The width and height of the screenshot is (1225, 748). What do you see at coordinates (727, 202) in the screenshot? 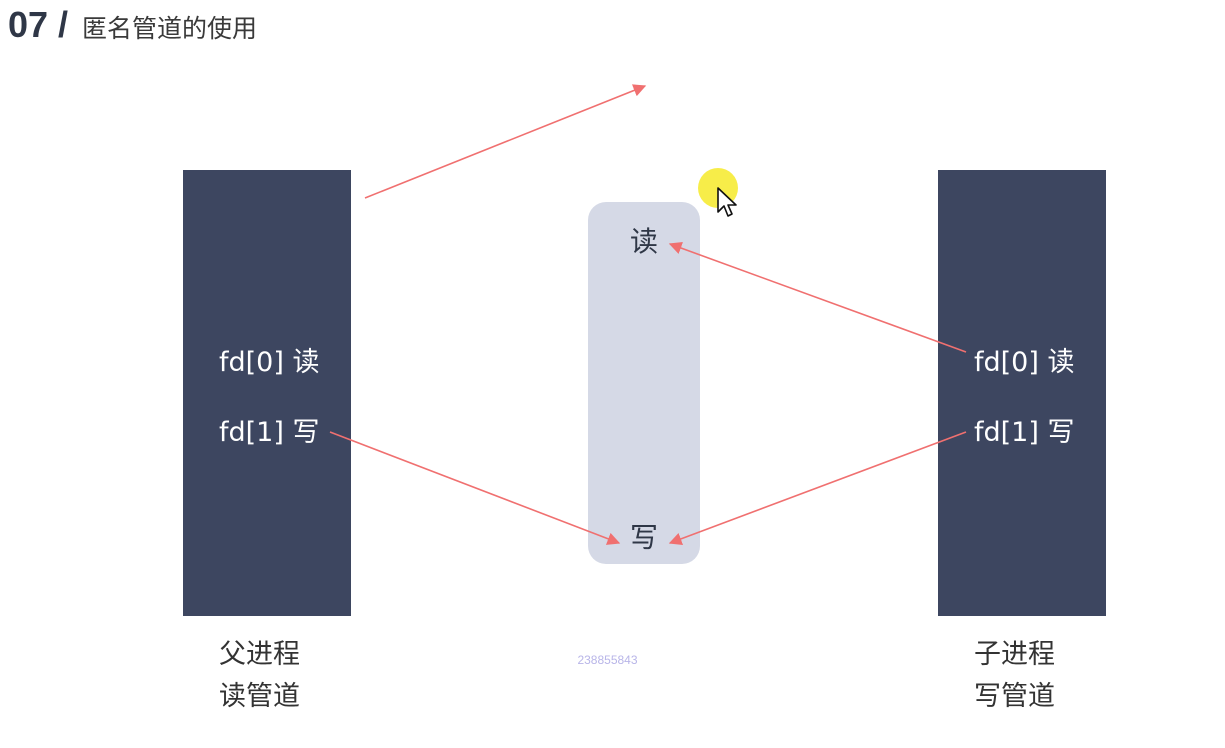
I see `mouse-pointer-icon` at bounding box center [727, 202].